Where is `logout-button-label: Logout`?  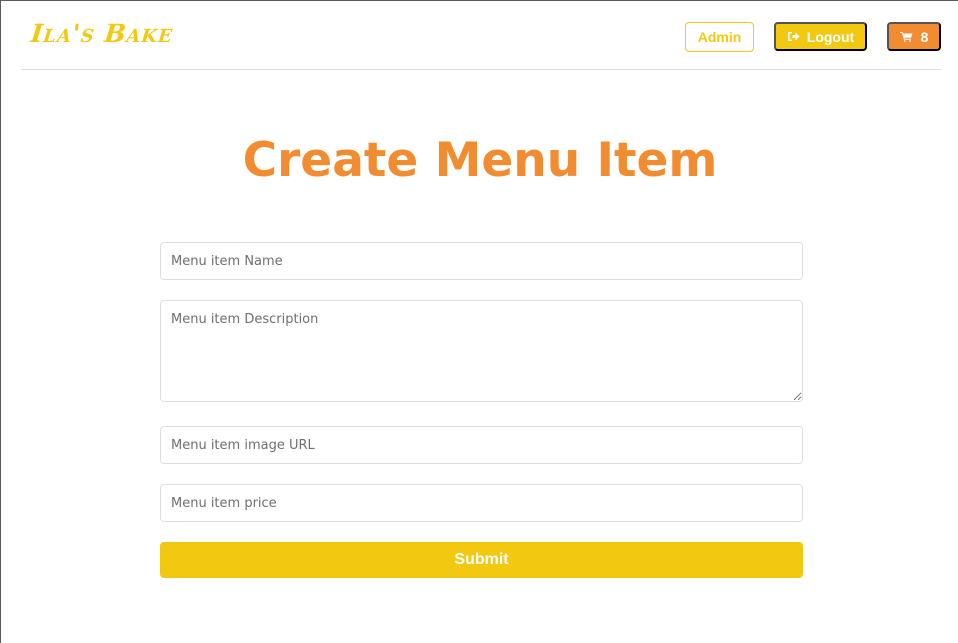
logout-button-label: Logout is located at coordinates (830, 36).